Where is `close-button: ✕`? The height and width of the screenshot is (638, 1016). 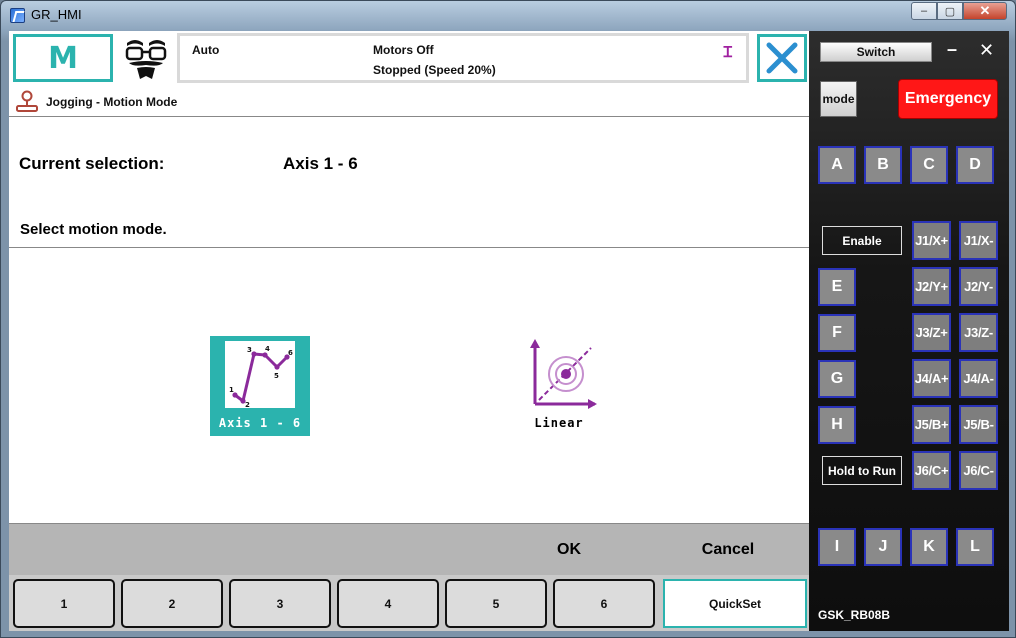 close-button: ✕ is located at coordinates (985, 11).